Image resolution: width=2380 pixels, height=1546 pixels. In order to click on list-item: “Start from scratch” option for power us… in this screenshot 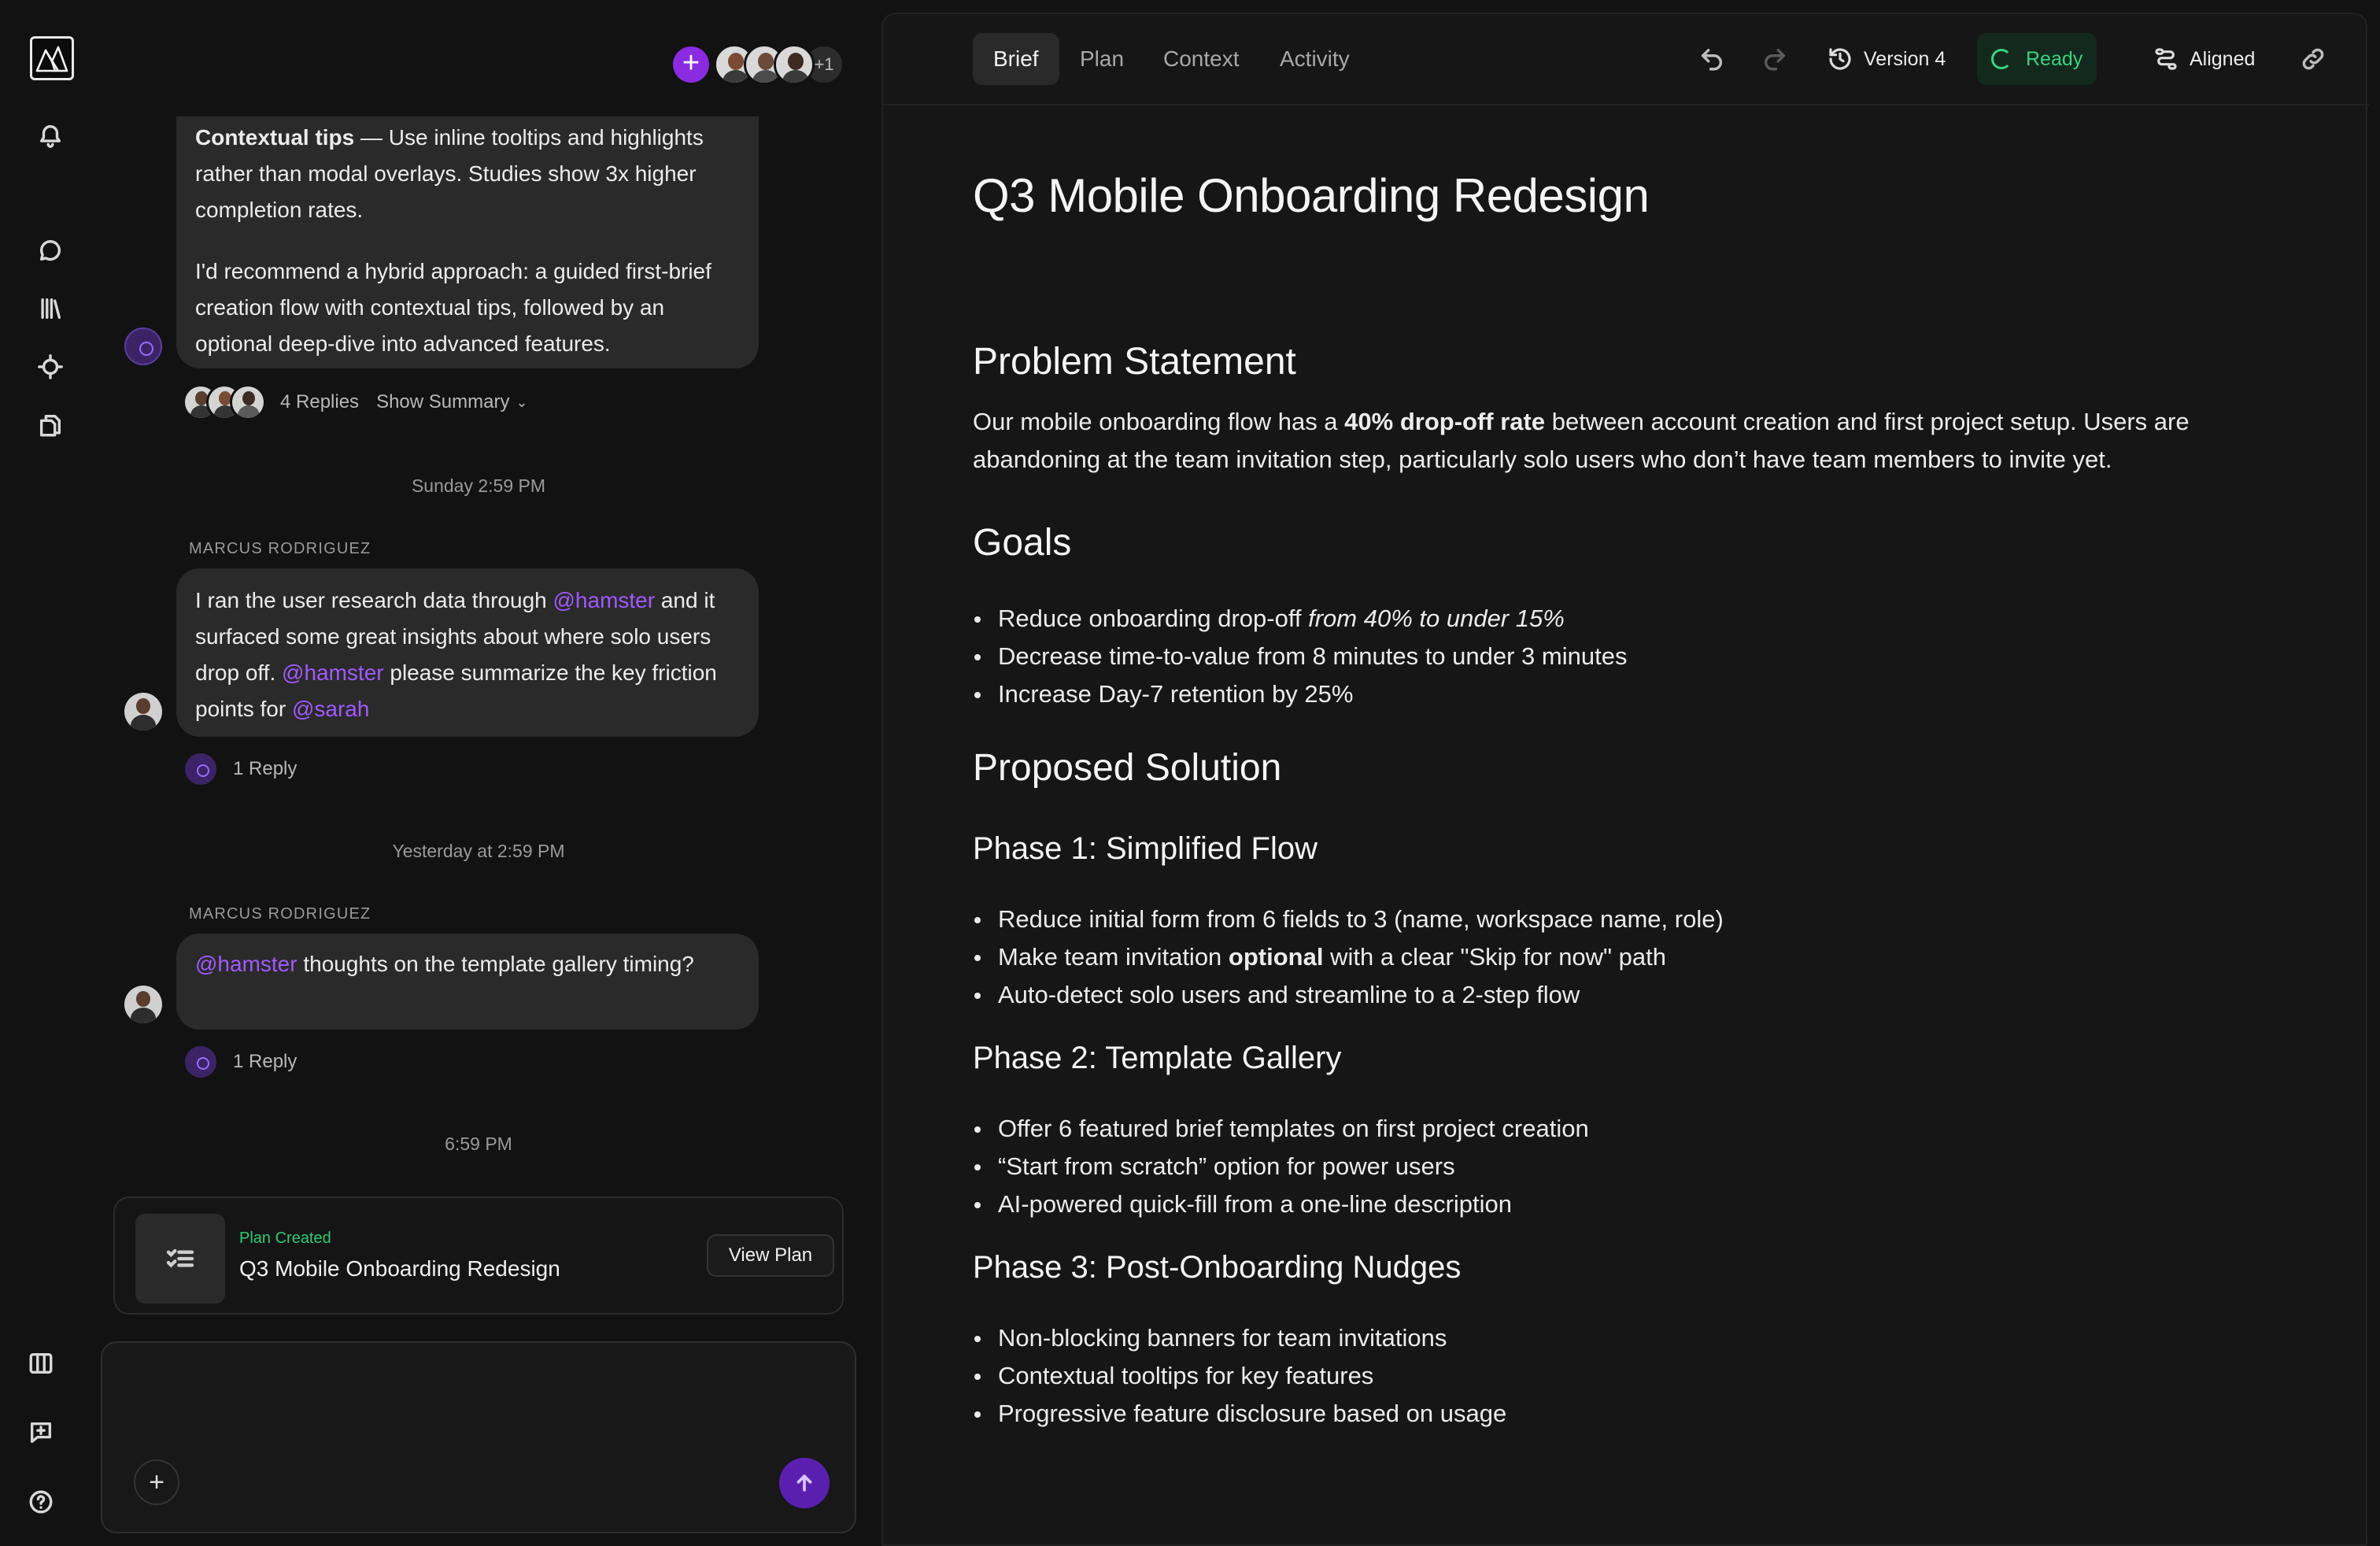, I will do `click(1281, 1166)`.